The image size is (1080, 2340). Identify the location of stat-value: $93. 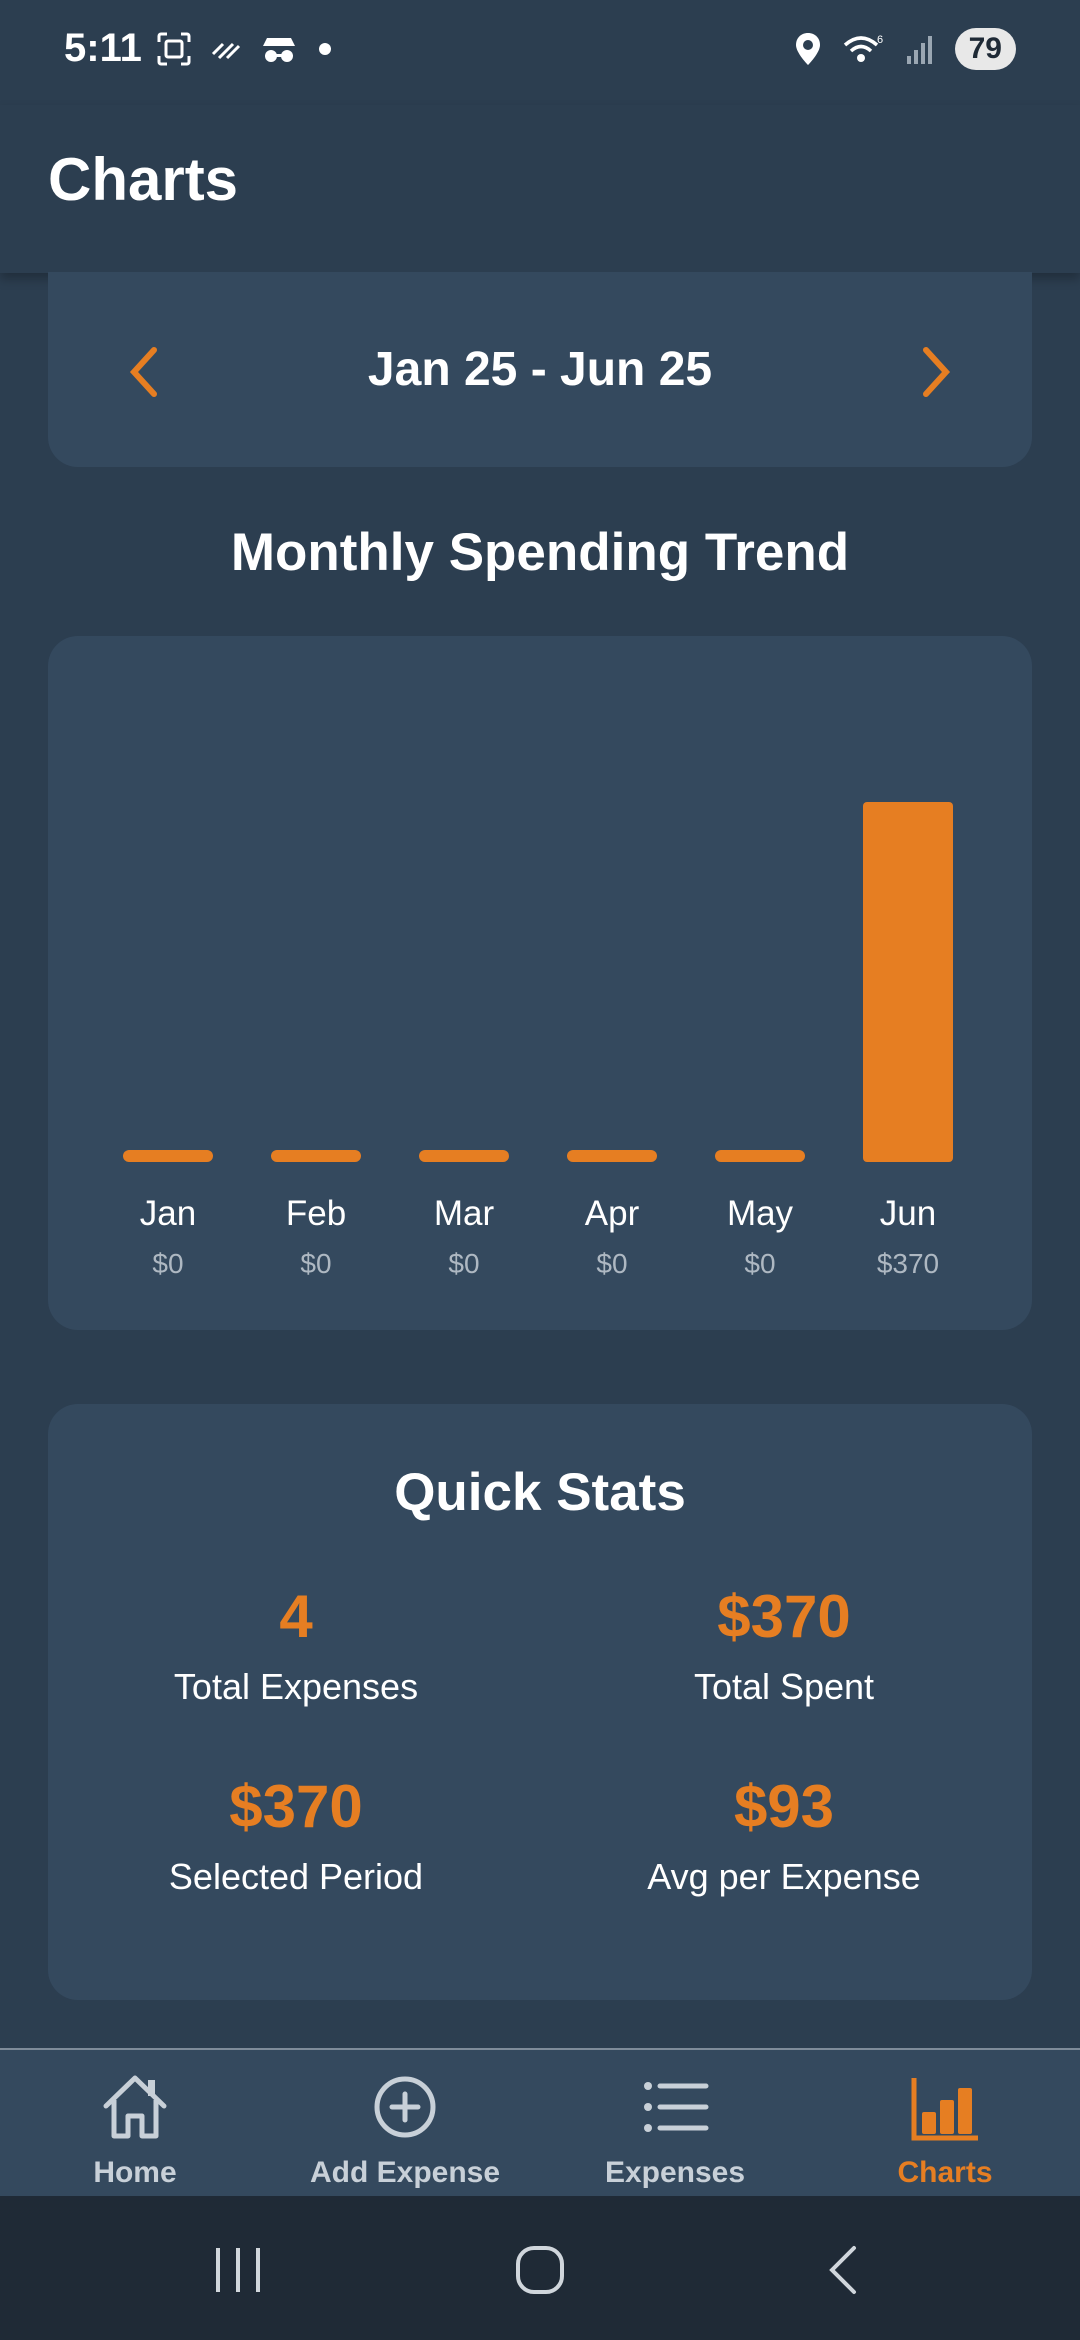
(784, 1806).